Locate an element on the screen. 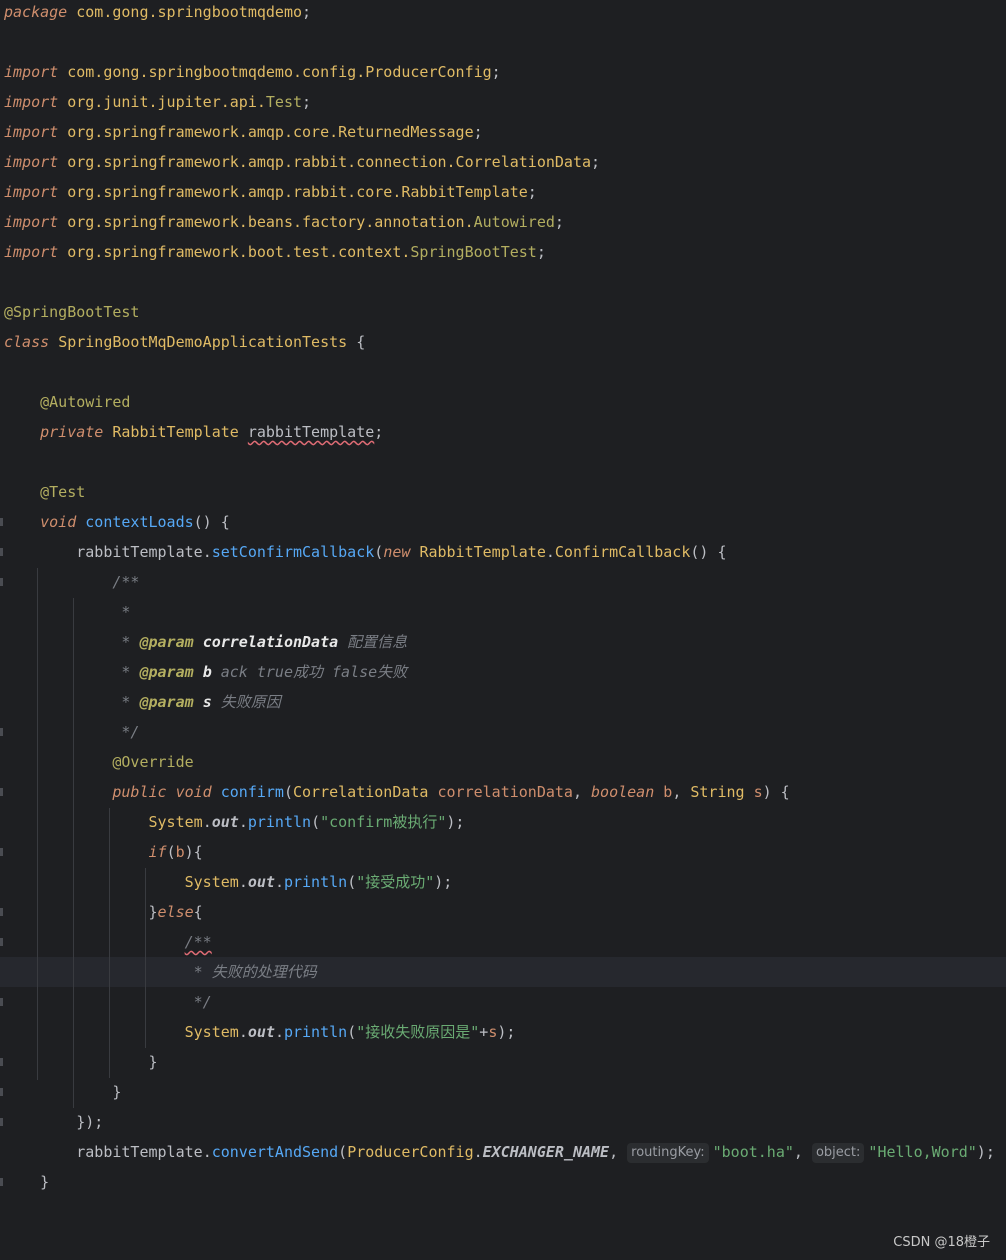  code-line: System.out.println("confirm被执行"); is located at coordinates (503, 822).